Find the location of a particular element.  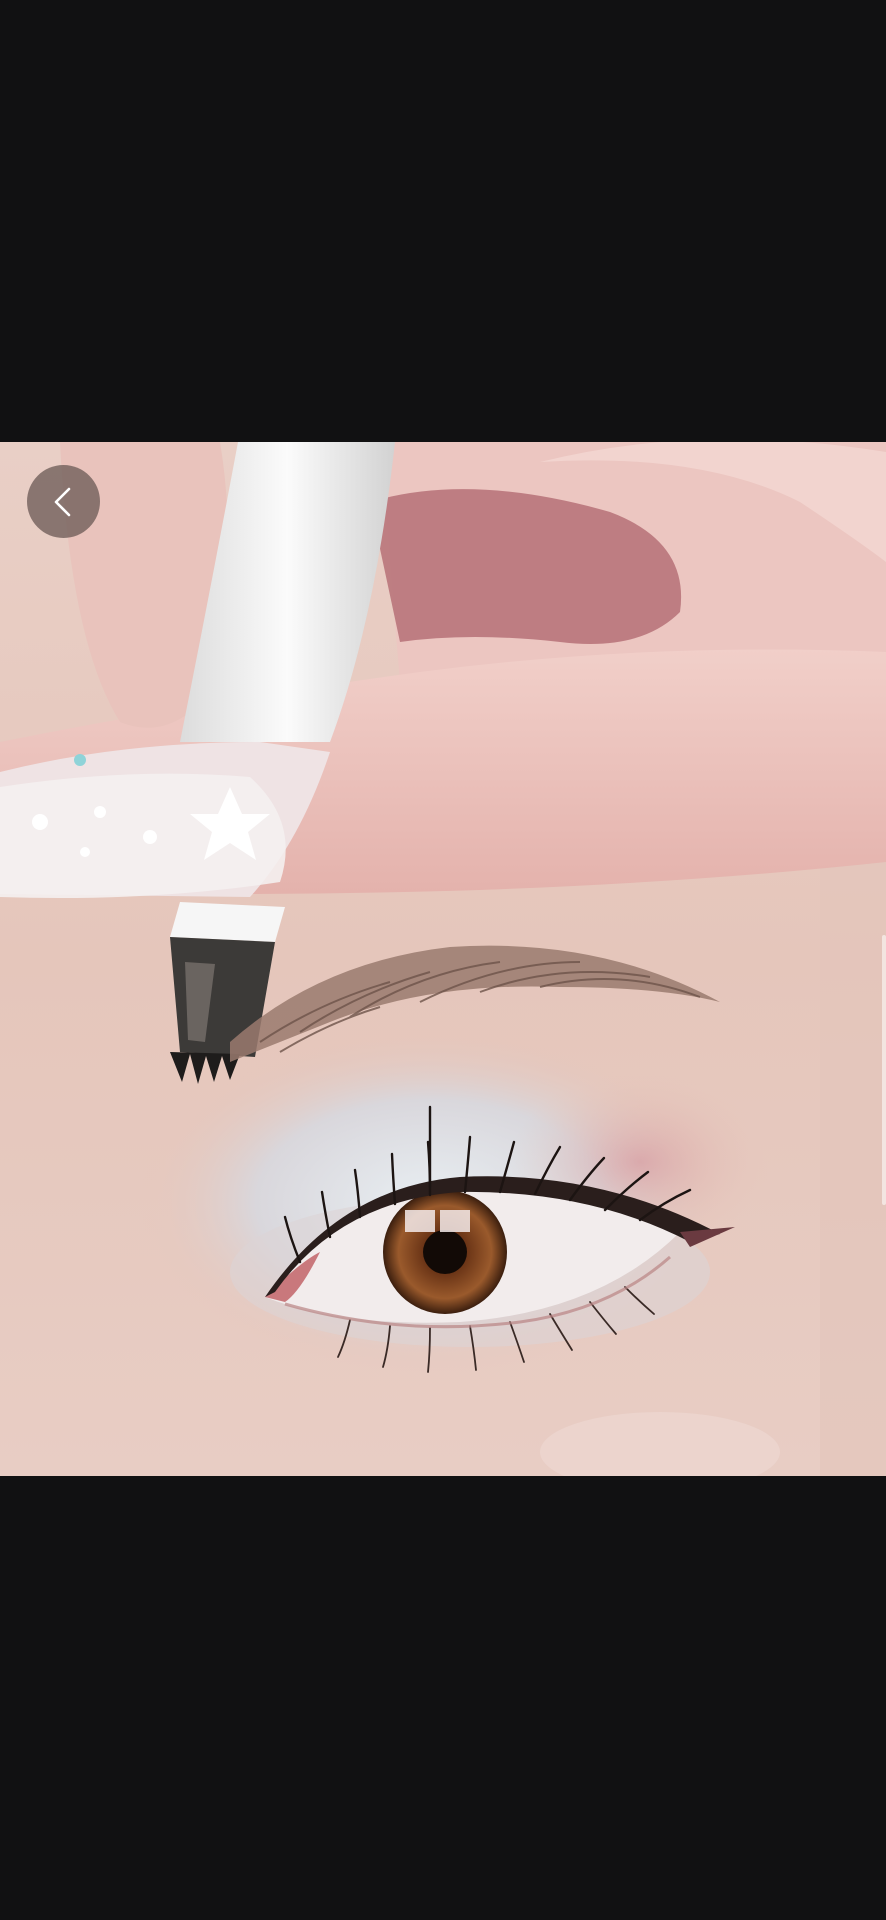

chevron-left-icon is located at coordinates (62, 501).